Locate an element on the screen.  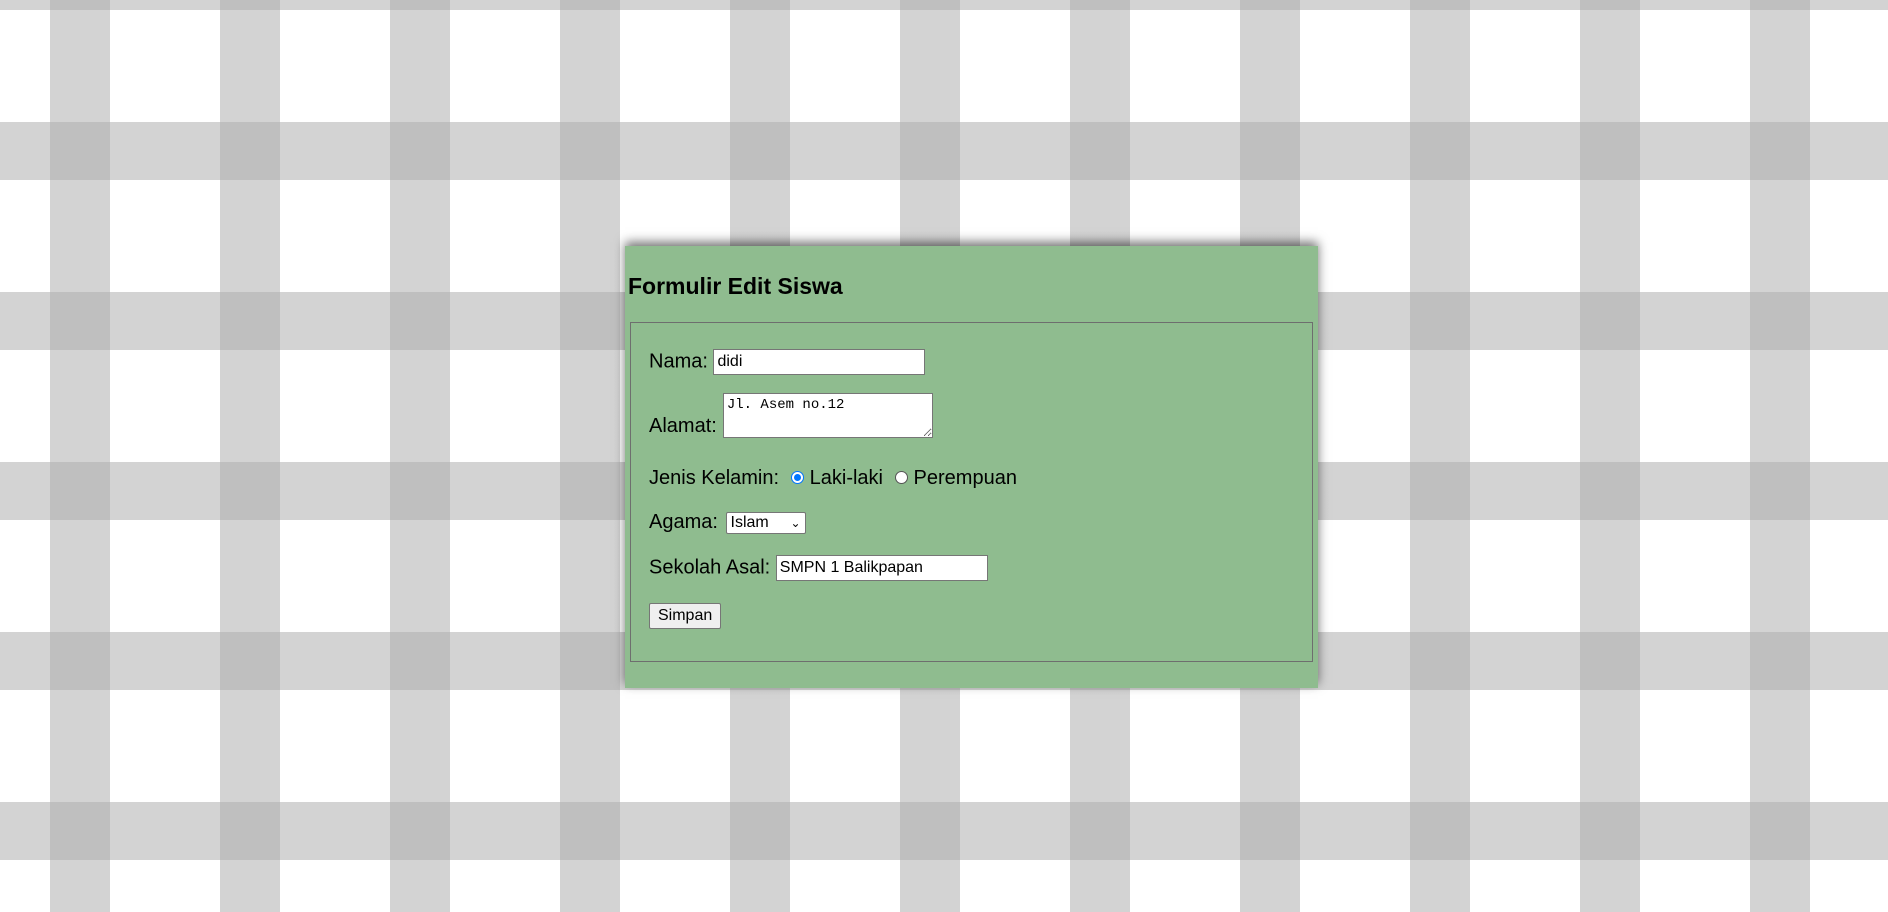
radio-laki-laki-label: Laki-laki is located at coordinates (846, 478).